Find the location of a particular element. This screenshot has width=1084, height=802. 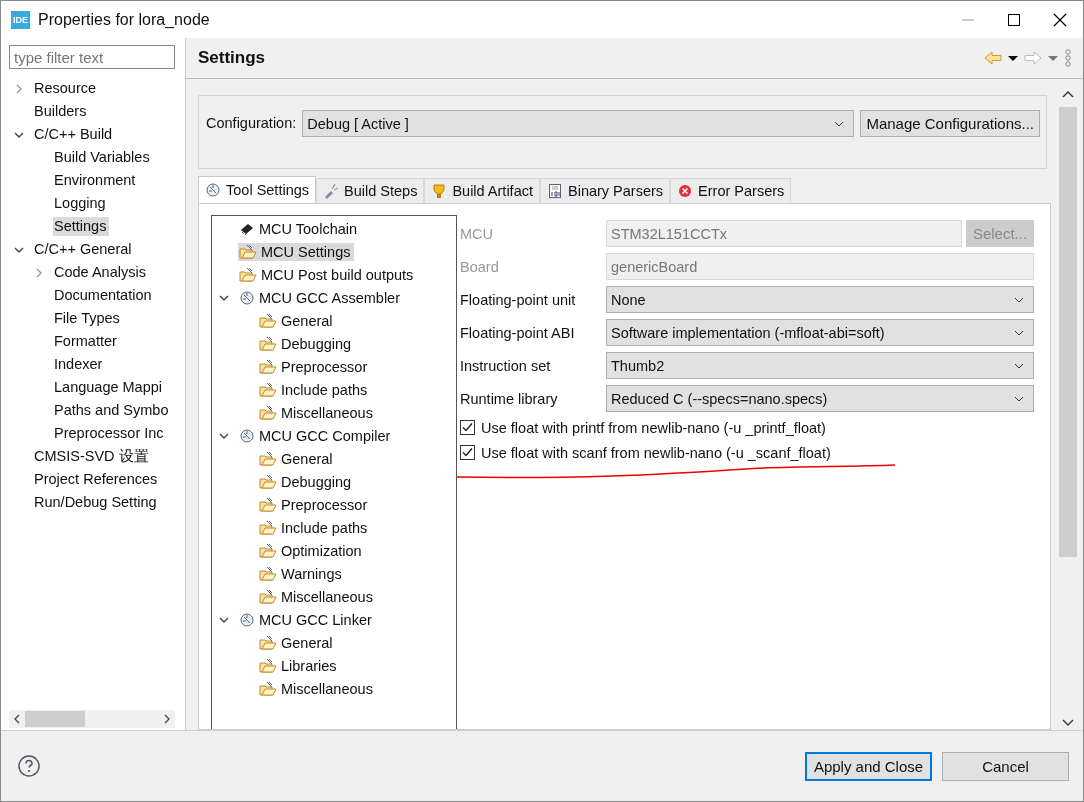

filter-field: type filter text is located at coordinates (92, 57).